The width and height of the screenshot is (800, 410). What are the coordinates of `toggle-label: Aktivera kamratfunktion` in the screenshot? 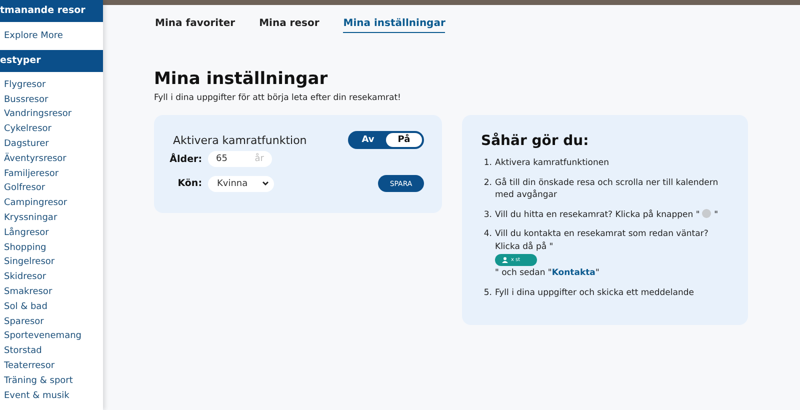 It's located at (240, 140).